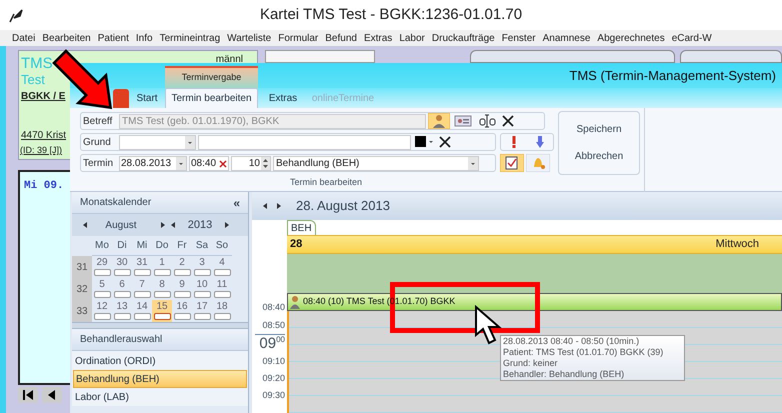 The height and width of the screenshot is (413, 782). I want to click on menu-item: Extras, so click(378, 38).